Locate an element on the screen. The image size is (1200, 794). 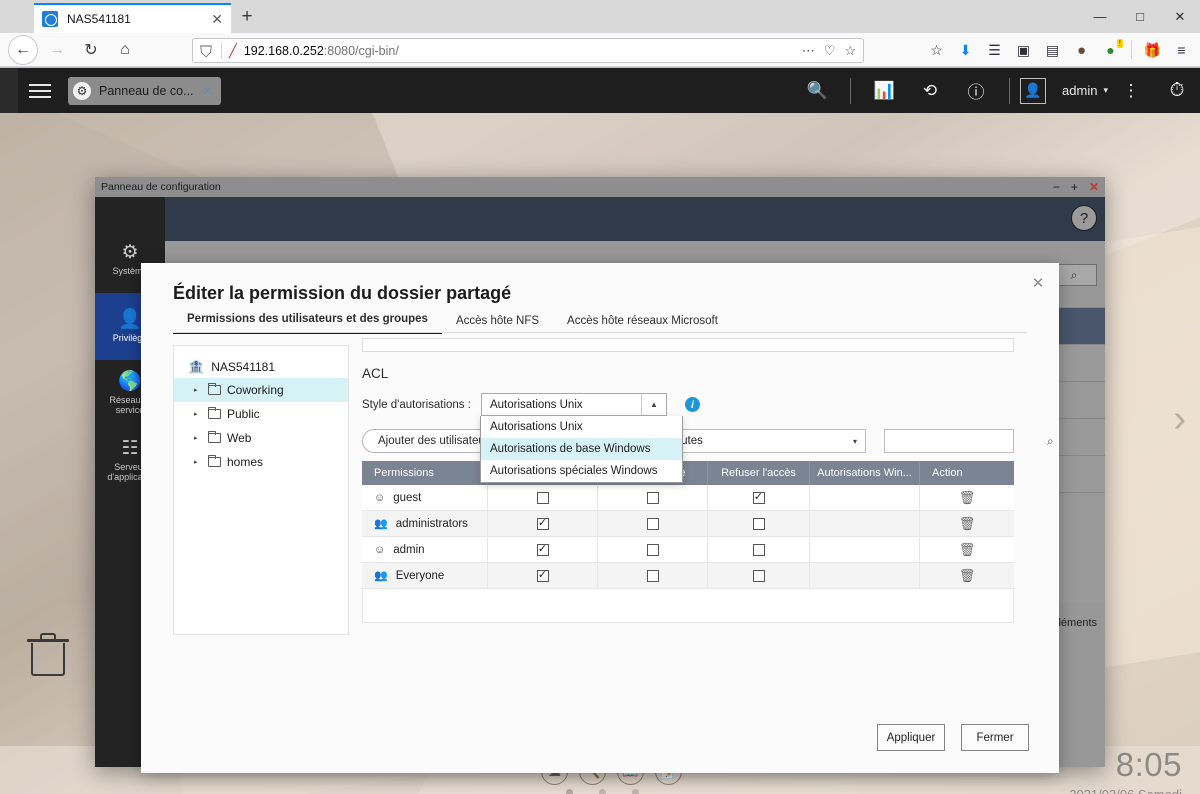
tab-close-icon: ✕ is located at coordinates (217, 19).